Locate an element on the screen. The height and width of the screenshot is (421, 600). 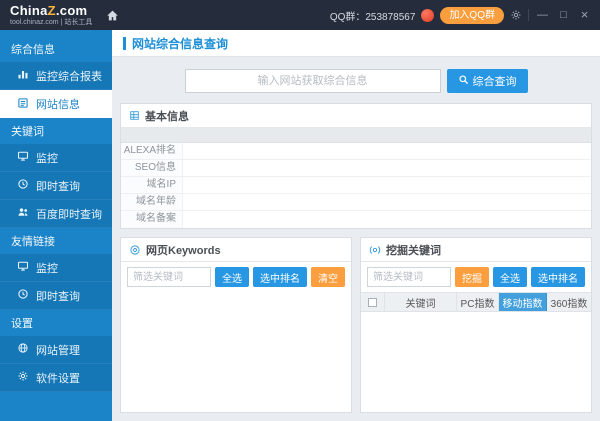
sidebar-section-settings: 设置 is located at coordinates (56, 323).